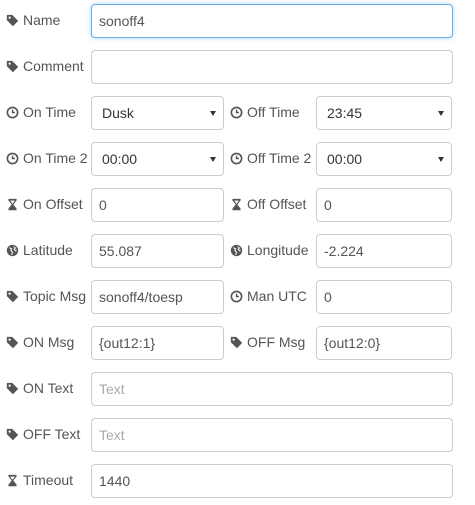 The width and height of the screenshot is (475, 505). I want to click on off-text-input, so click(272, 435).